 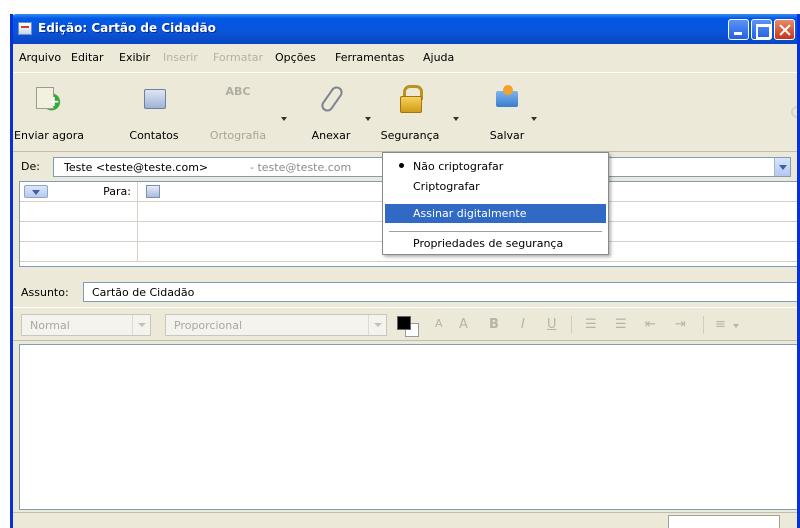 What do you see at coordinates (680, 324) in the screenshot?
I see `indent-icon: ⇥` at bounding box center [680, 324].